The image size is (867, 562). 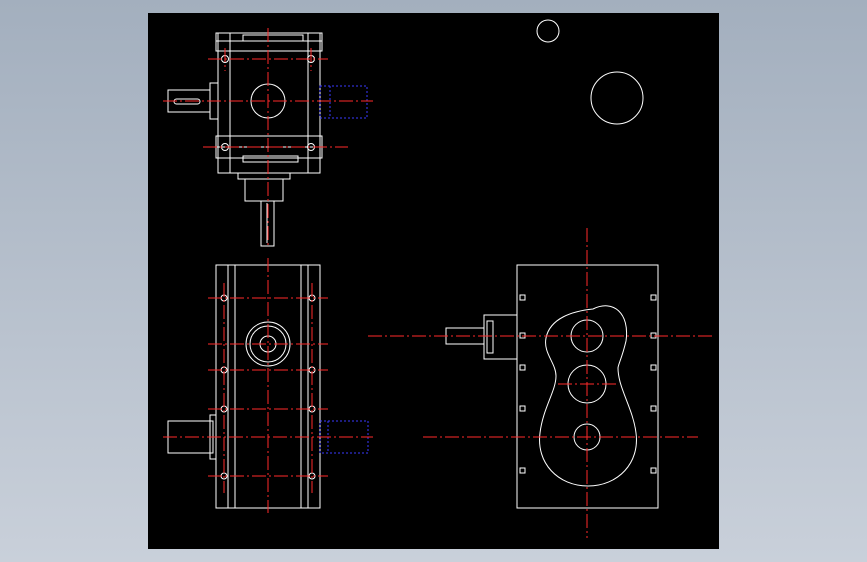 I want to click on side-view-gear-contour, so click(x=588, y=396).